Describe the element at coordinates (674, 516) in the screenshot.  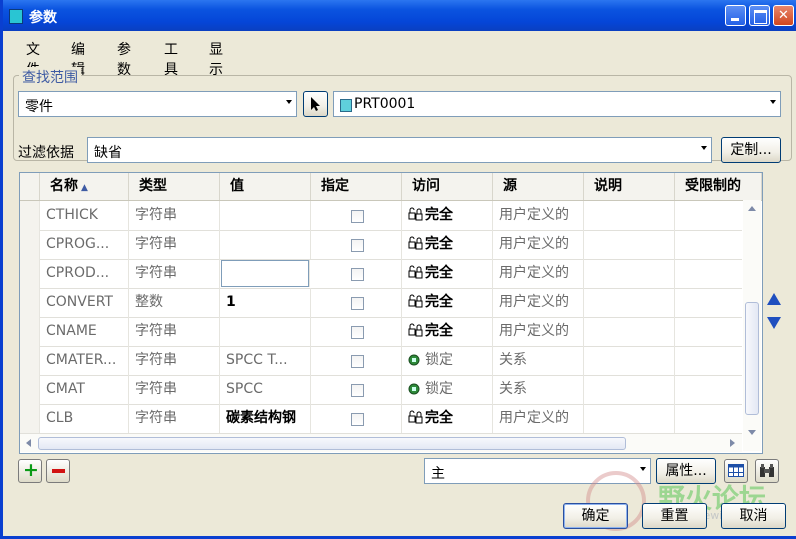
I see `reset-button: 重置` at that location.